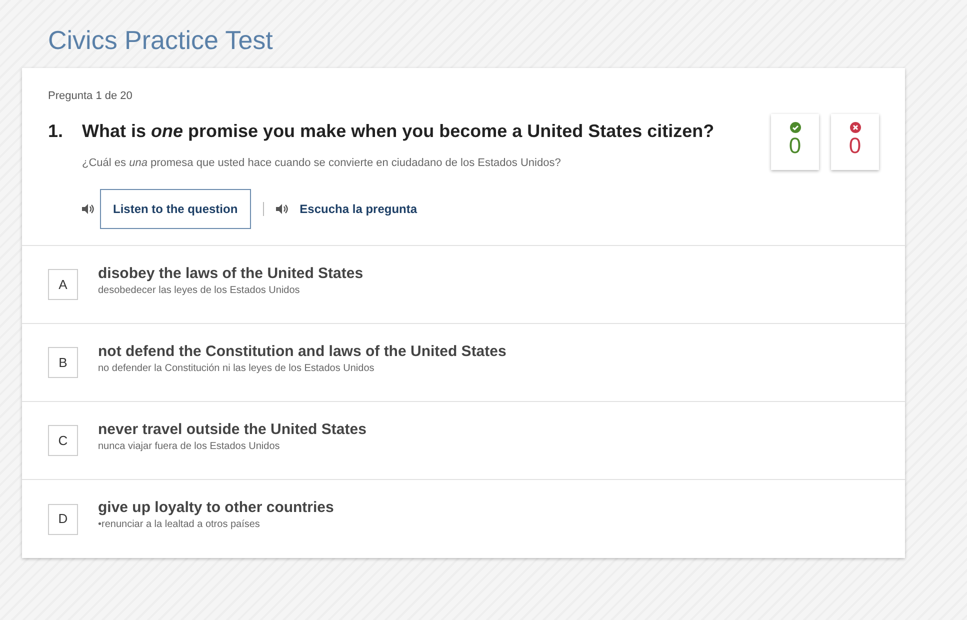  I want to click on check-circle-icon, so click(795, 127).